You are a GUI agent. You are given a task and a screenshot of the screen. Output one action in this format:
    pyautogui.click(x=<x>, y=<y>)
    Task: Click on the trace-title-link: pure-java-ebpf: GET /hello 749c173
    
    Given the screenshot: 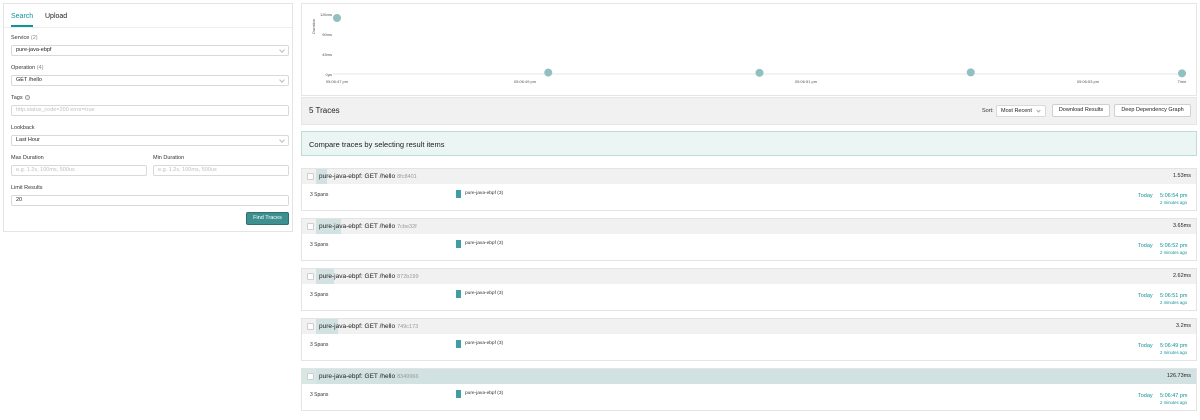 What is the action you would take?
    pyautogui.click(x=368, y=326)
    